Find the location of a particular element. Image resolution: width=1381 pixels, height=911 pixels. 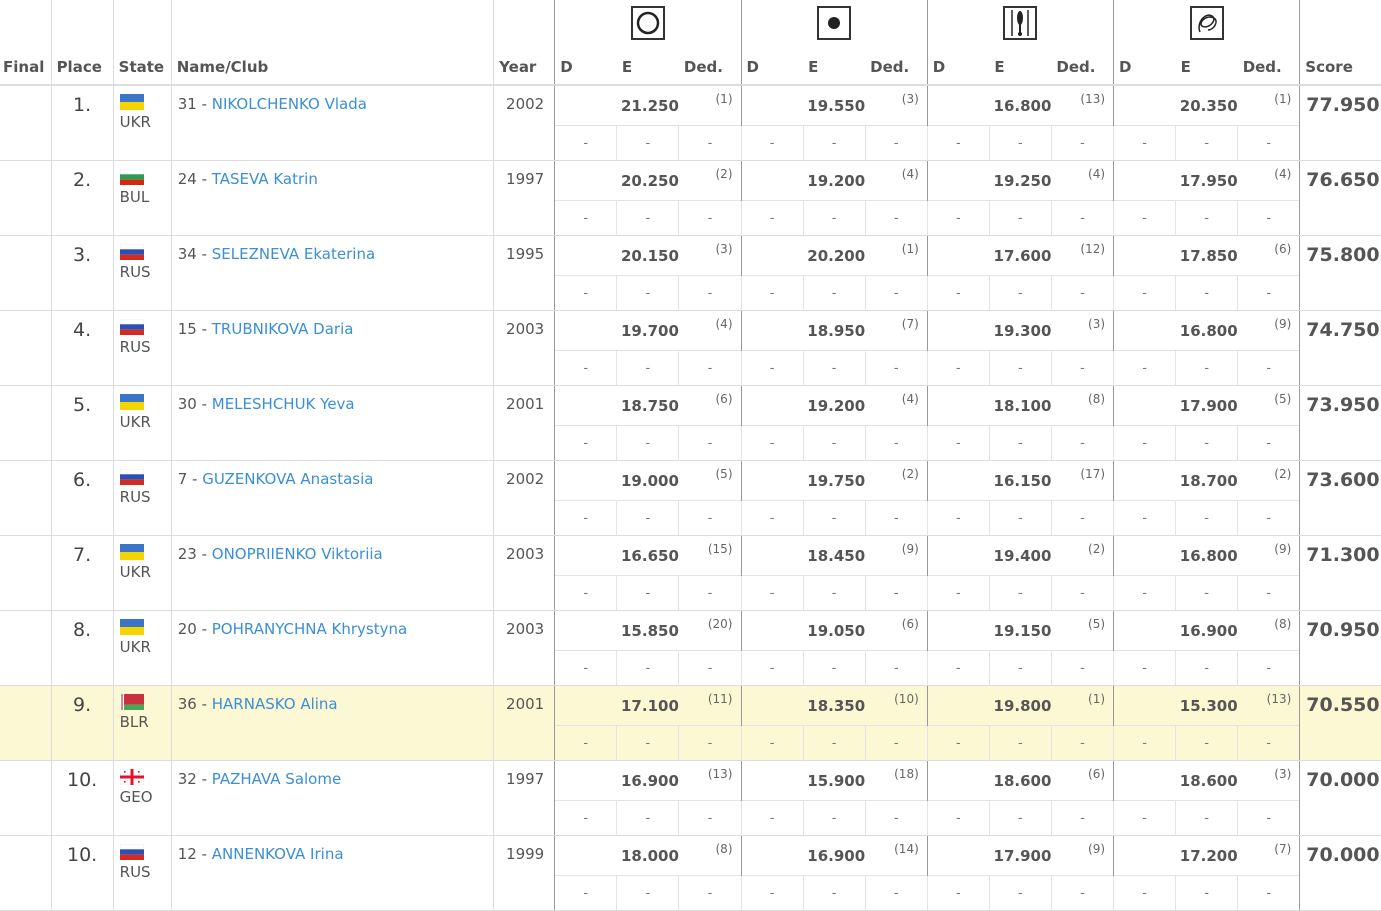

score-header: Score is located at coordinates (1340, 63).